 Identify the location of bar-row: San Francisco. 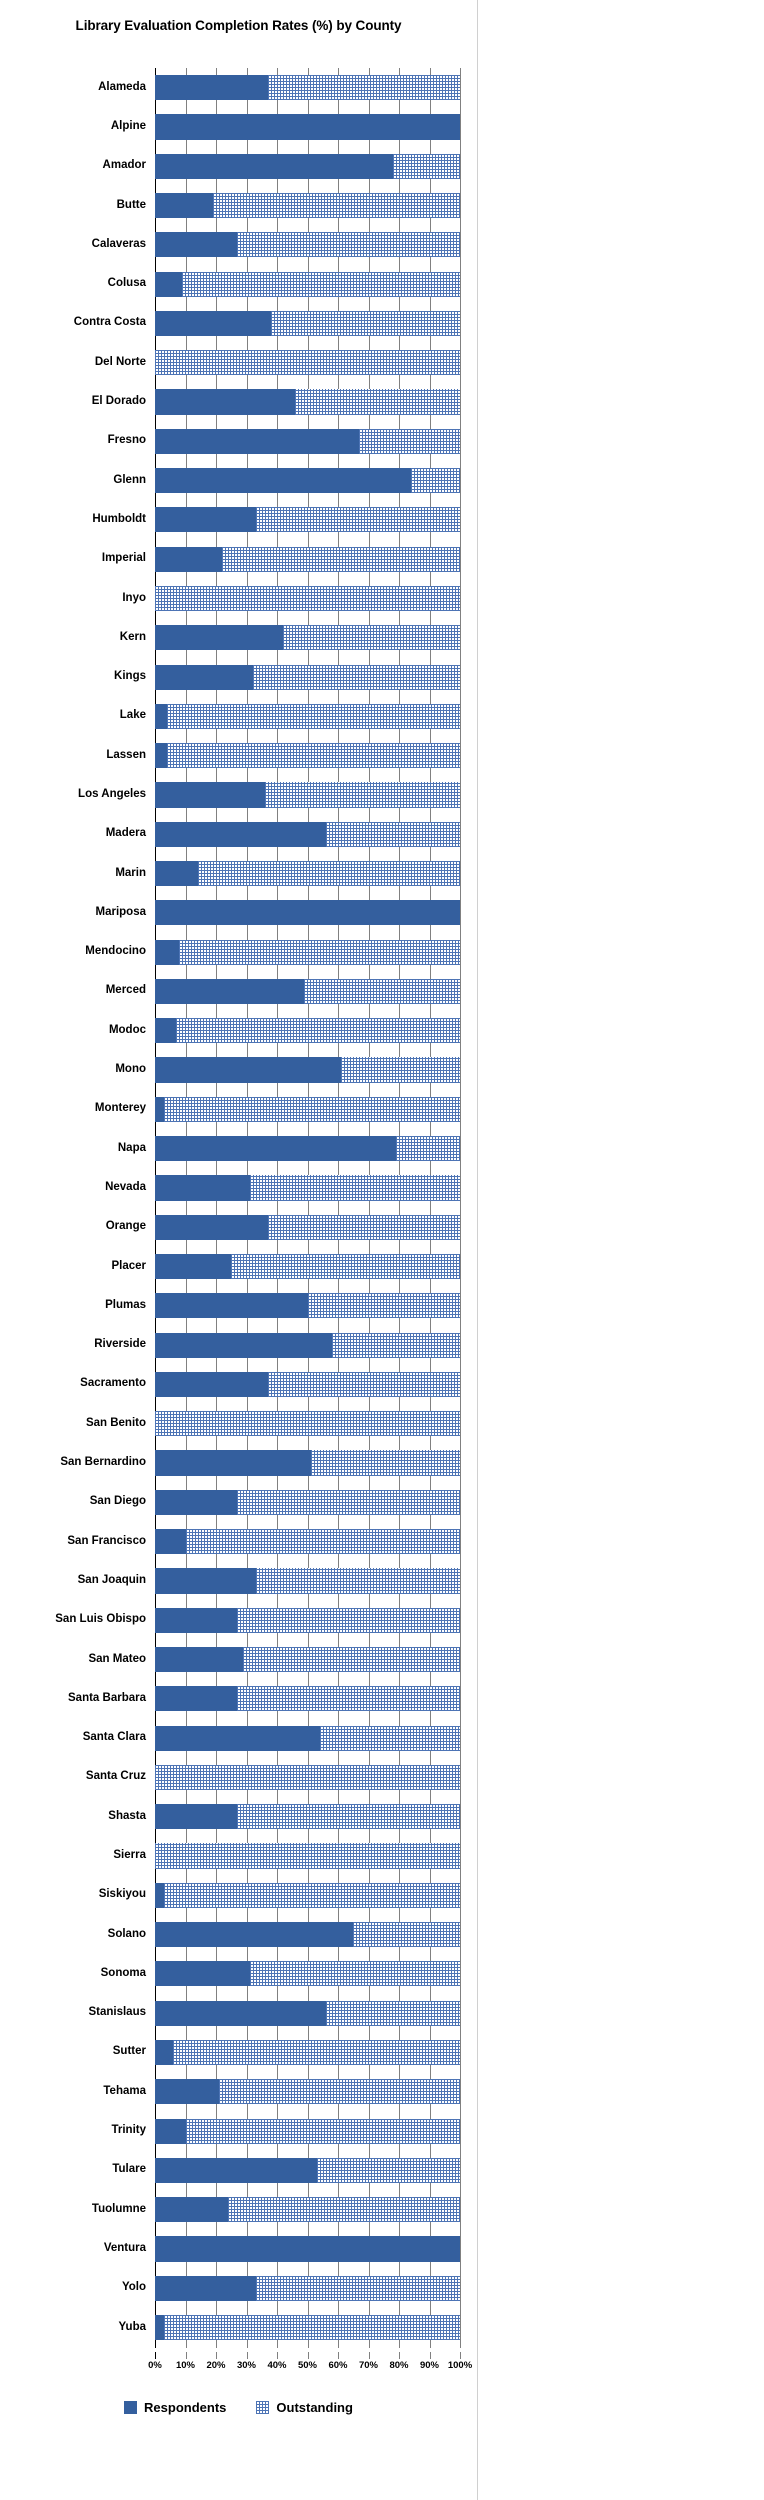
(263, 1541).